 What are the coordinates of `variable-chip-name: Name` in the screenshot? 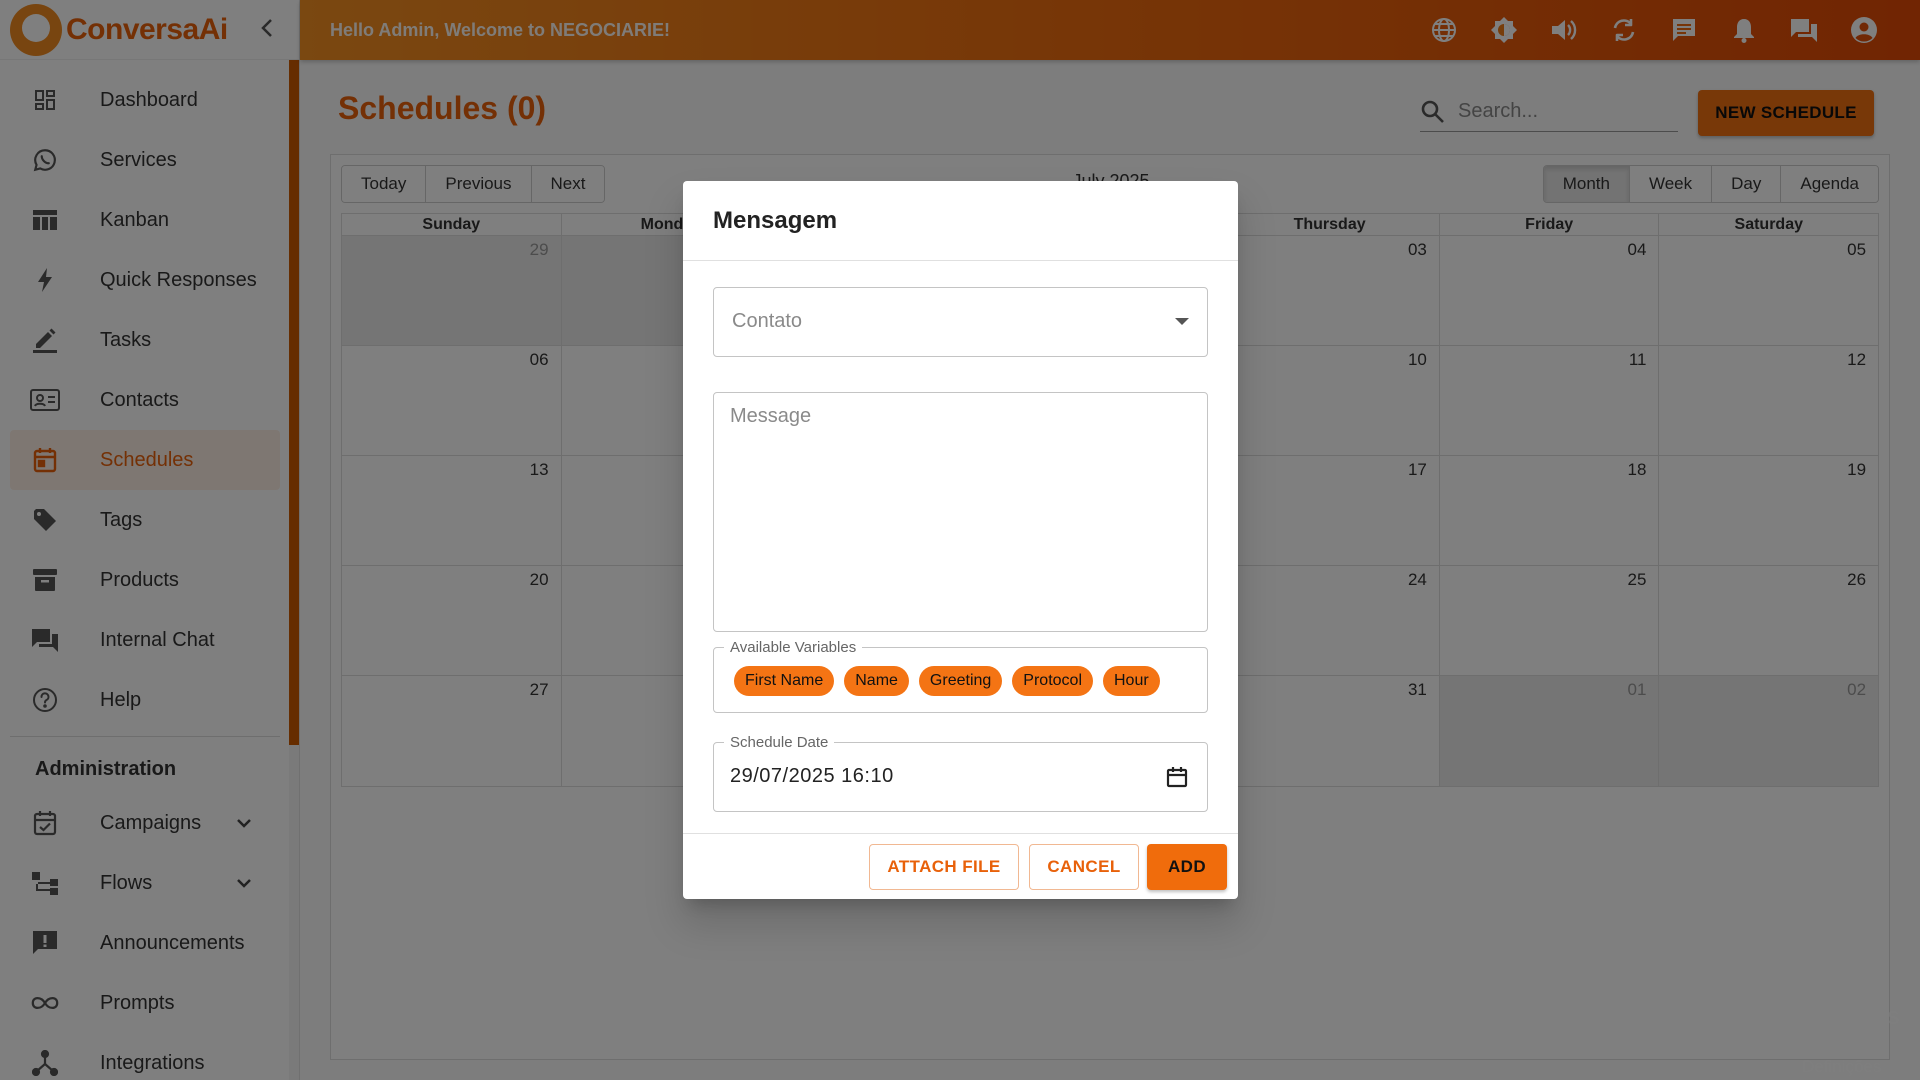 It's located at (876, 681).